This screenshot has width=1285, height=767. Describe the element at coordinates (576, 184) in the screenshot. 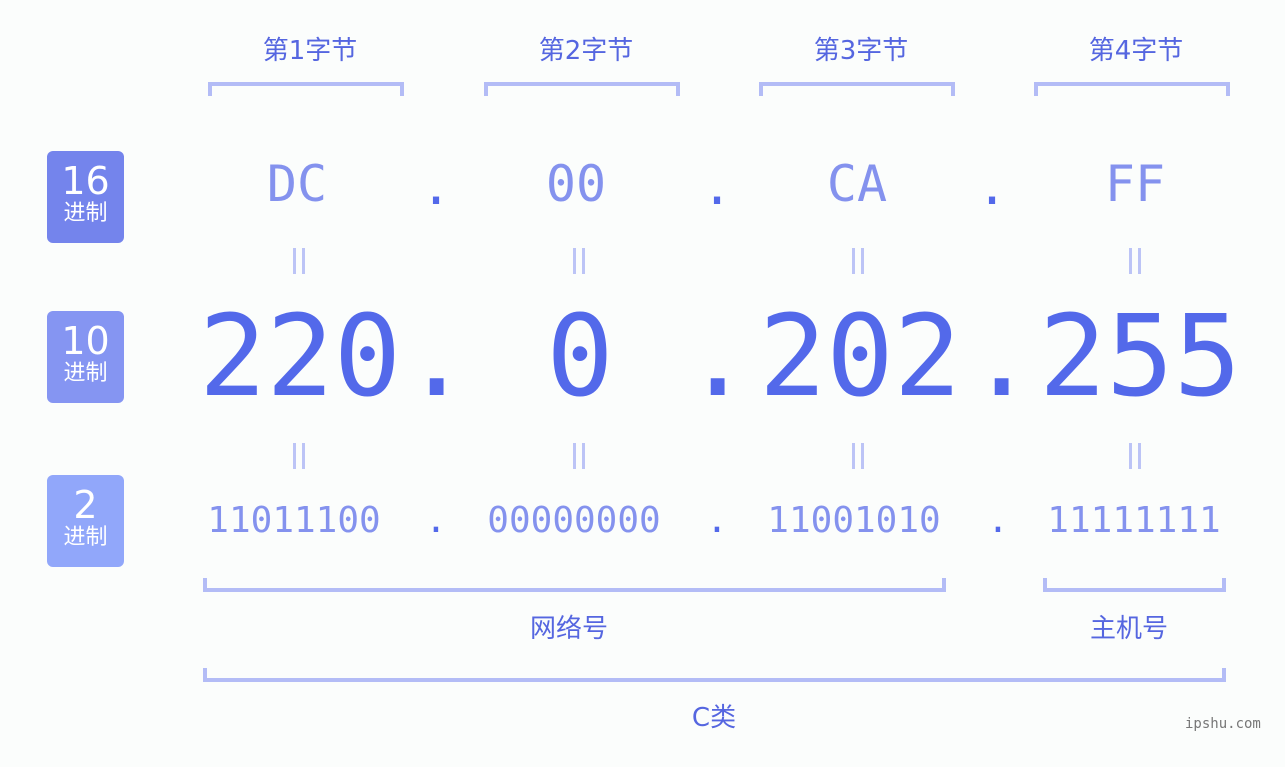

I see `hex-byte-2: 00` at that location.